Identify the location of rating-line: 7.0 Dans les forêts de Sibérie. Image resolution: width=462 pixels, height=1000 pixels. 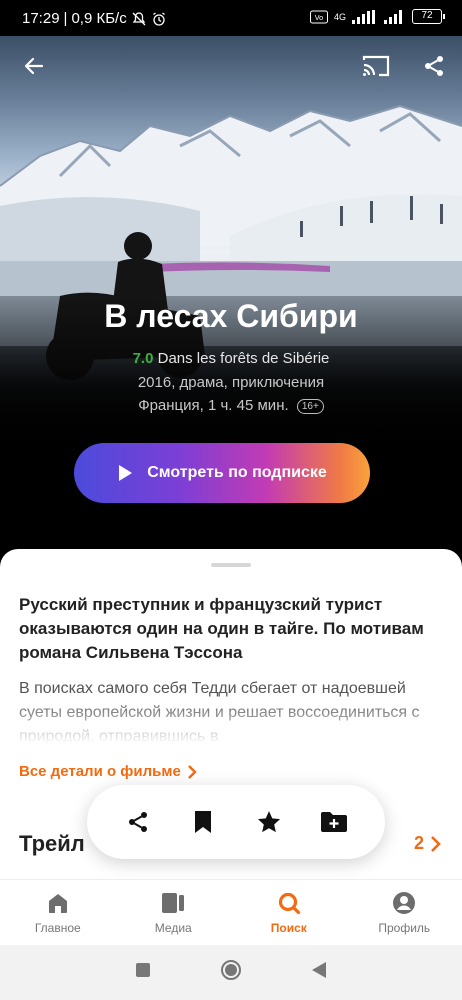
(231, 358).